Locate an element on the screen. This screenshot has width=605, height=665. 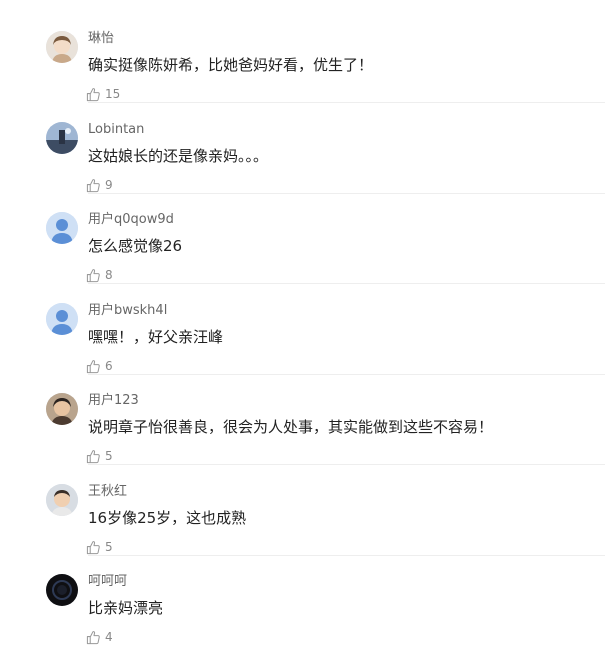
like-count: 9 is located at coordinates (109, 185).